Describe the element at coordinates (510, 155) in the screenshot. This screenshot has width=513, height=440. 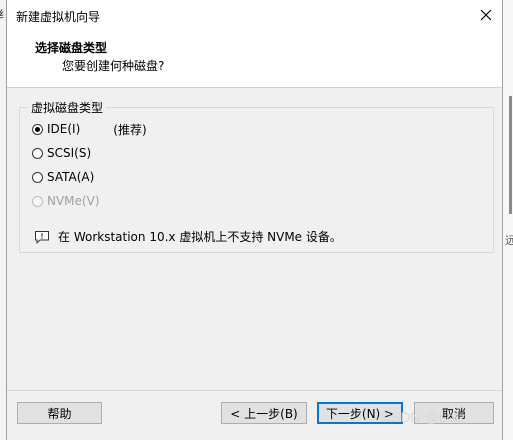
I see `background-scrollbar` at that location.